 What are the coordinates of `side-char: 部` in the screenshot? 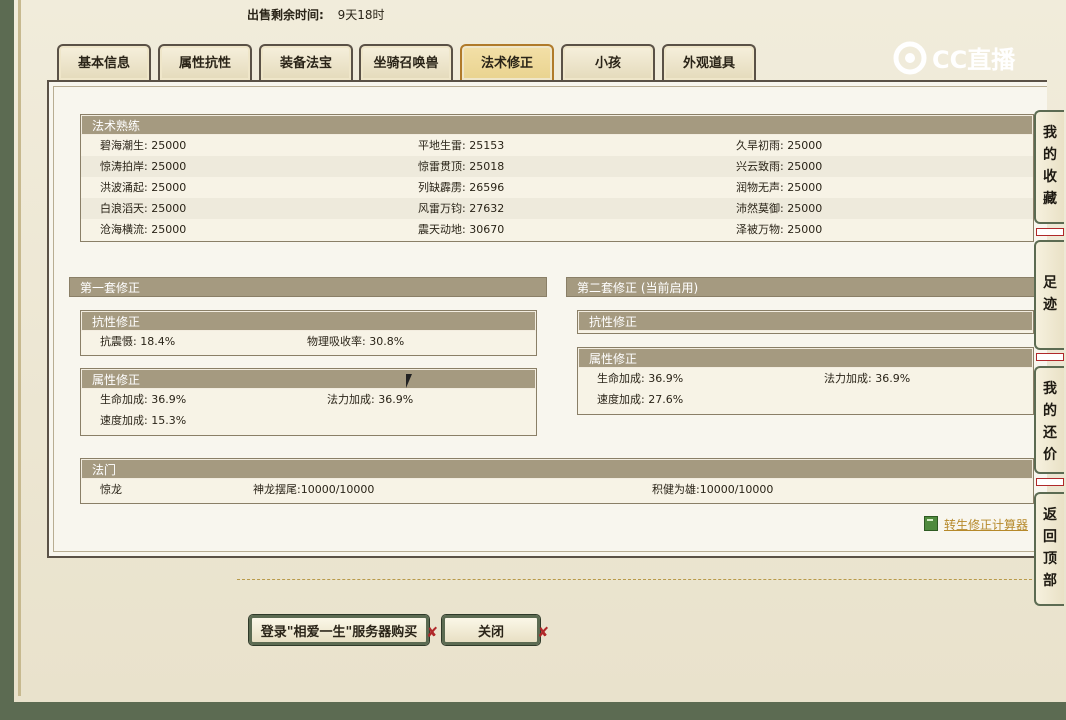 It's located at (1050, 581).